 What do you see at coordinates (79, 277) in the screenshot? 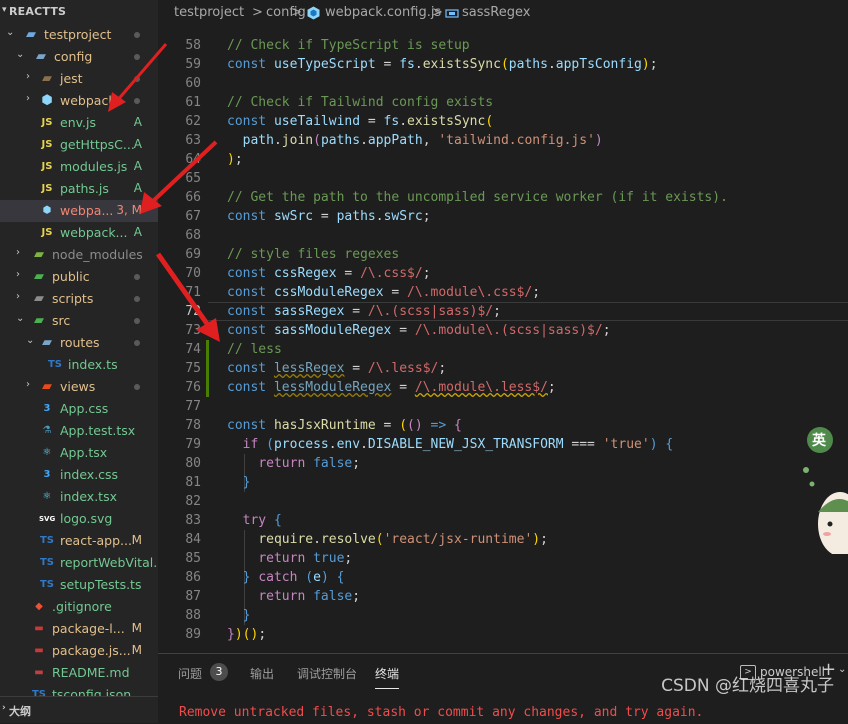
I see `tree-item: › ▰ public` at bounding box center [79, 277].